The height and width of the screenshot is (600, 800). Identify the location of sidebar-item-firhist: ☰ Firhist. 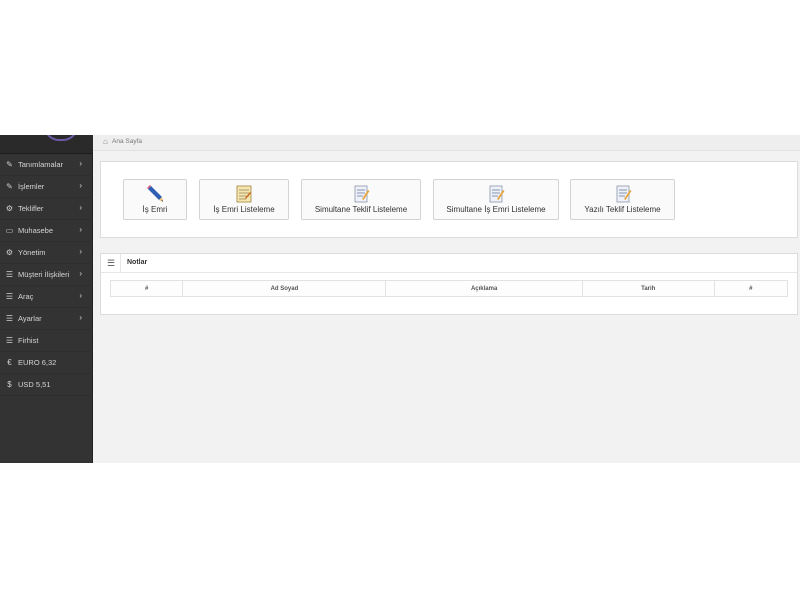
(46, 341).